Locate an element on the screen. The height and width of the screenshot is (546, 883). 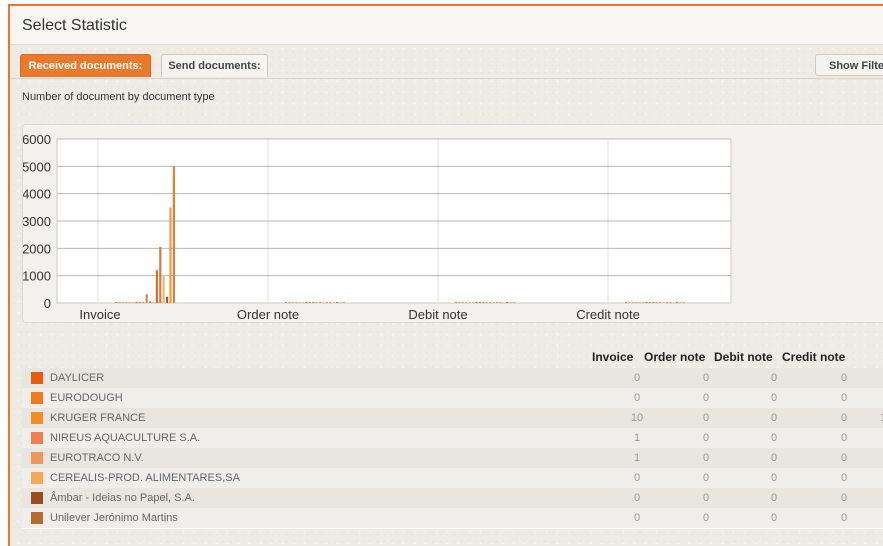
y-tick-label: 2000 is located at coordinates (37, 248).